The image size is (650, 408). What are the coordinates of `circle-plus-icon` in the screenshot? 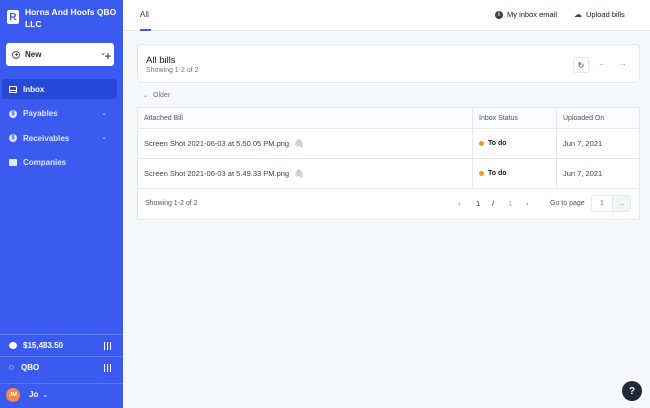 It's located at (16, 54).